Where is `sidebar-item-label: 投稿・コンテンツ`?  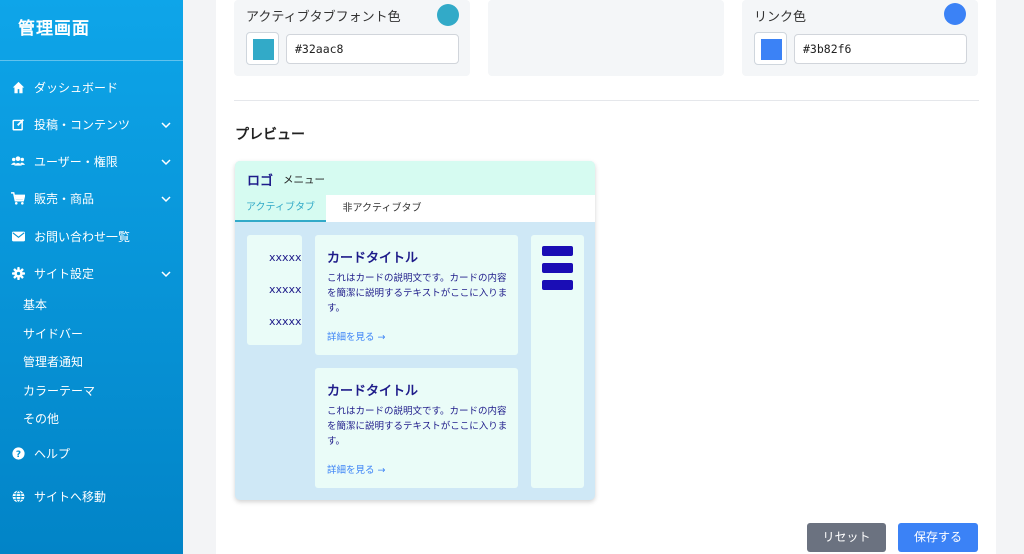 sidebar-item-label: 投稿・コンテンツ is located at coordinates (82, 124).